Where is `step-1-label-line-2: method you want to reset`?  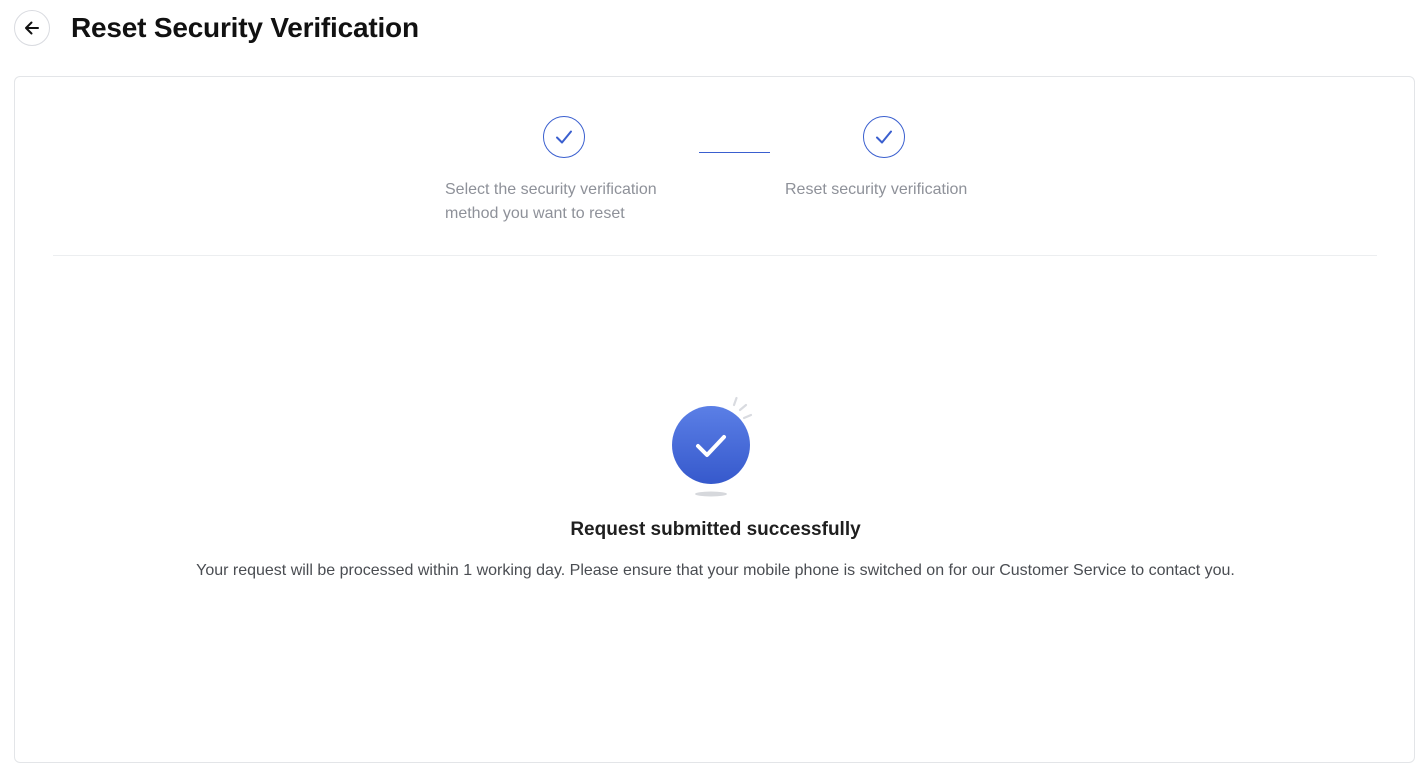
step-1-label-line-2: method you want to reset is located at coordinates (535, 213).